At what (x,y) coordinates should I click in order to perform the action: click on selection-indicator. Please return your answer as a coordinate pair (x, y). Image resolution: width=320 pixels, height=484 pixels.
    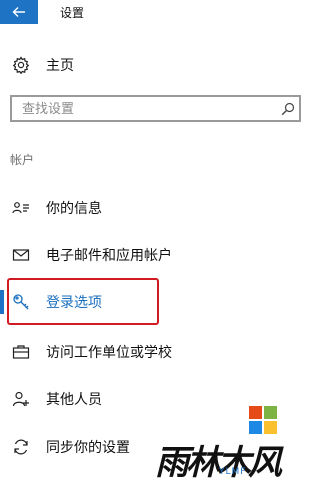
    Looking at the image, I should click on (2, 302).